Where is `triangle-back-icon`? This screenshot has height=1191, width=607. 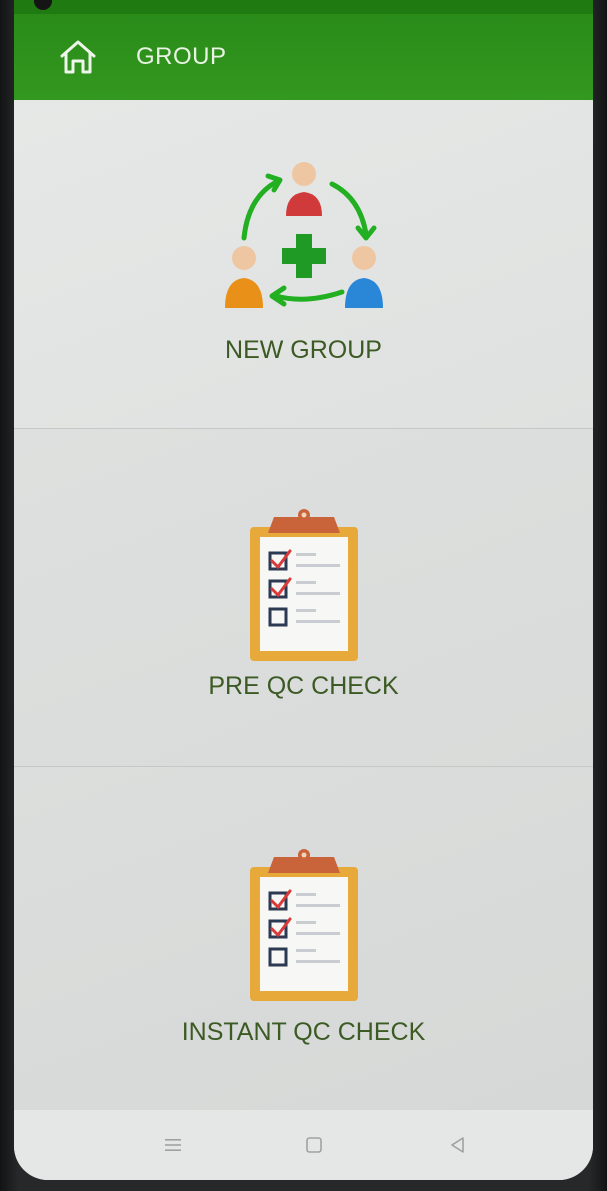
triangle-back-icon is located at coordinates (457, 1145).